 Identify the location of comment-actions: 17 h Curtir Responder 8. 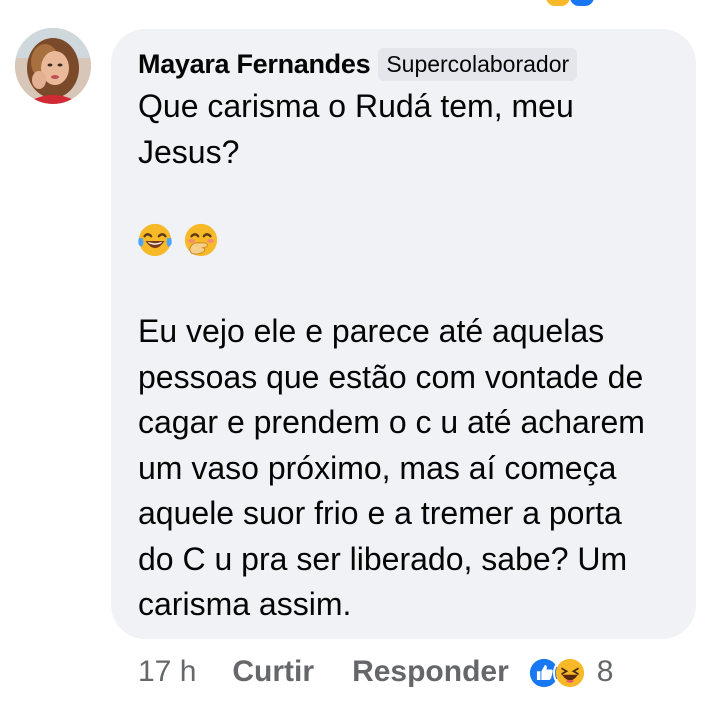
(375, 672).